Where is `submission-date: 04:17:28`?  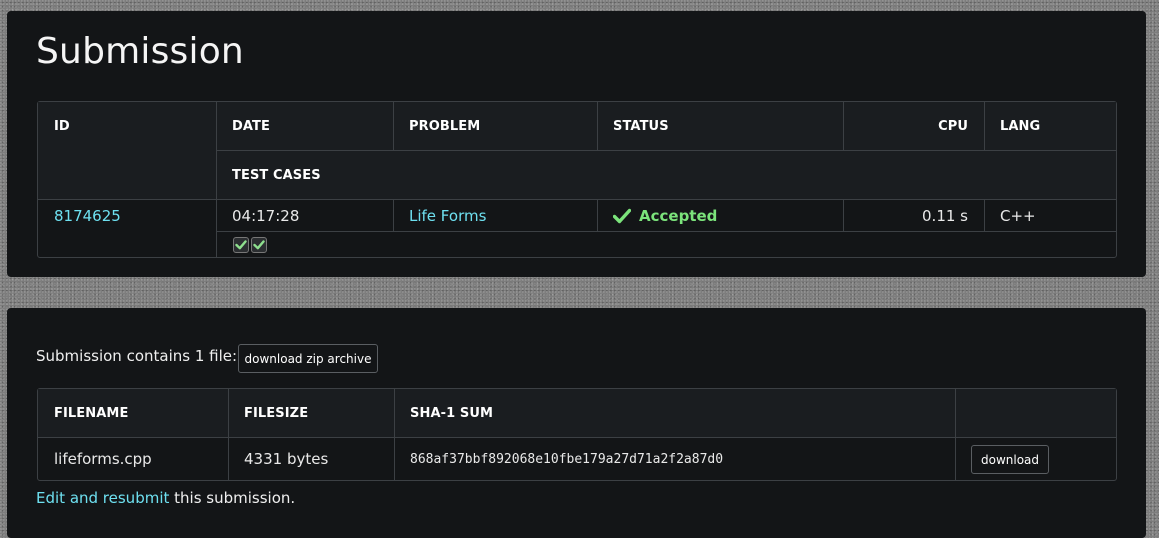 submission-date: 04:17:28 is located at coordinates (266, 215).